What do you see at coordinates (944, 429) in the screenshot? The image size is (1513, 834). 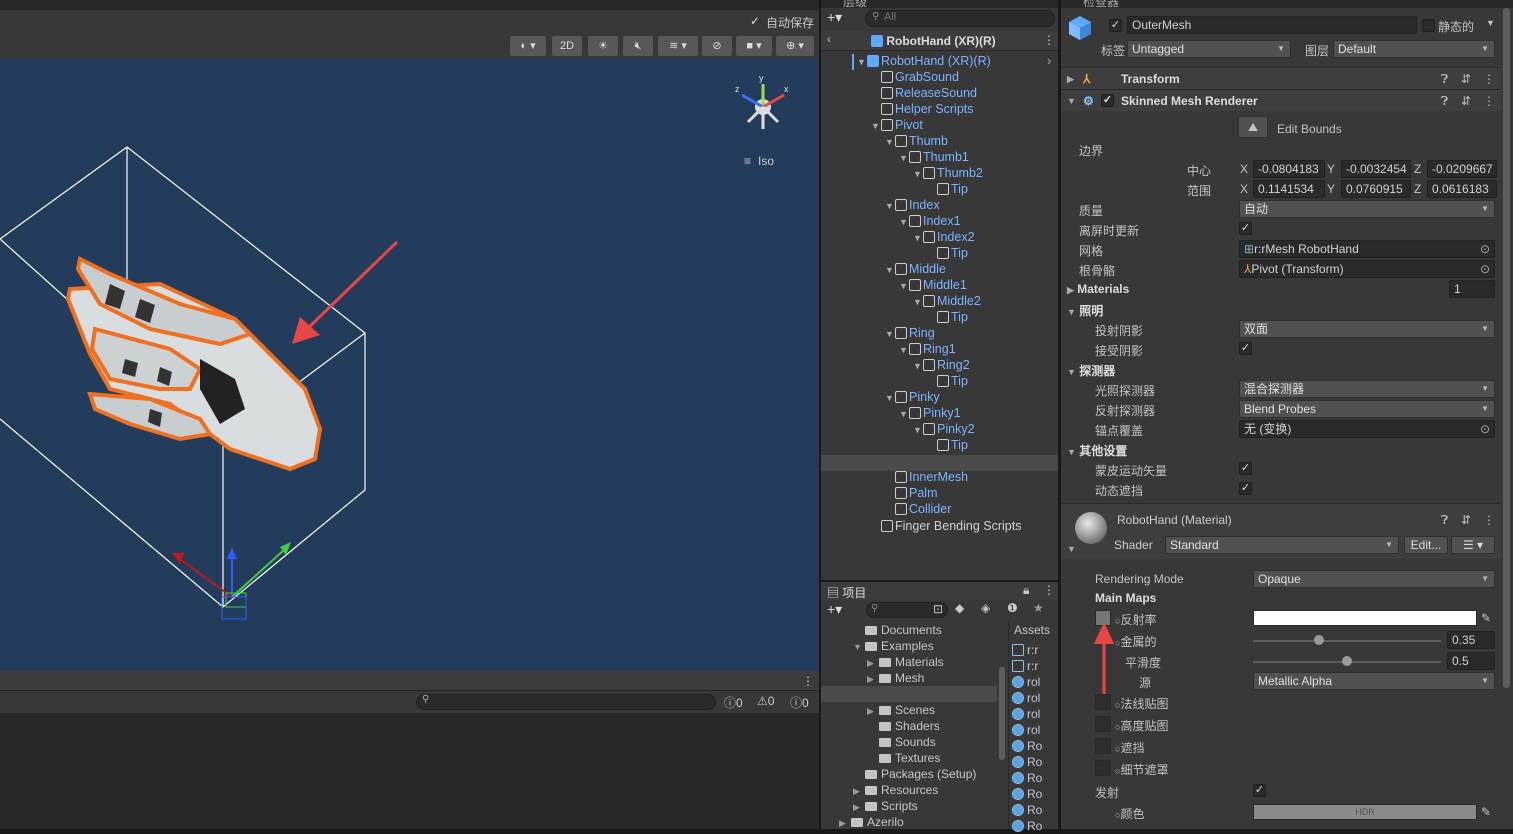 I see `hierarchy-item: ▼ Pinky2` at bounding box center [944, 429].